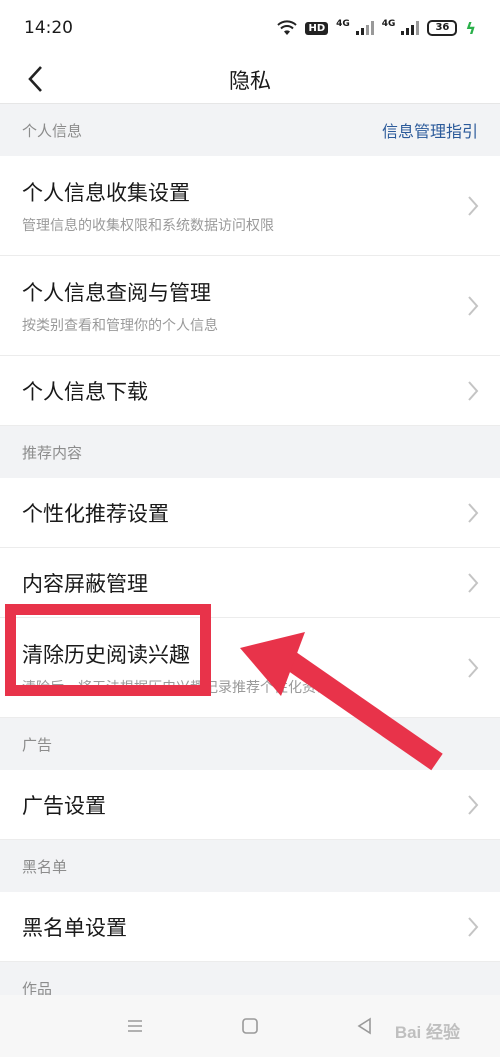 The image size is (500, 1057). Describe the element at coordinates (74, 927) in the screenshot. I see `row-title: 黑名单设置` at that location.